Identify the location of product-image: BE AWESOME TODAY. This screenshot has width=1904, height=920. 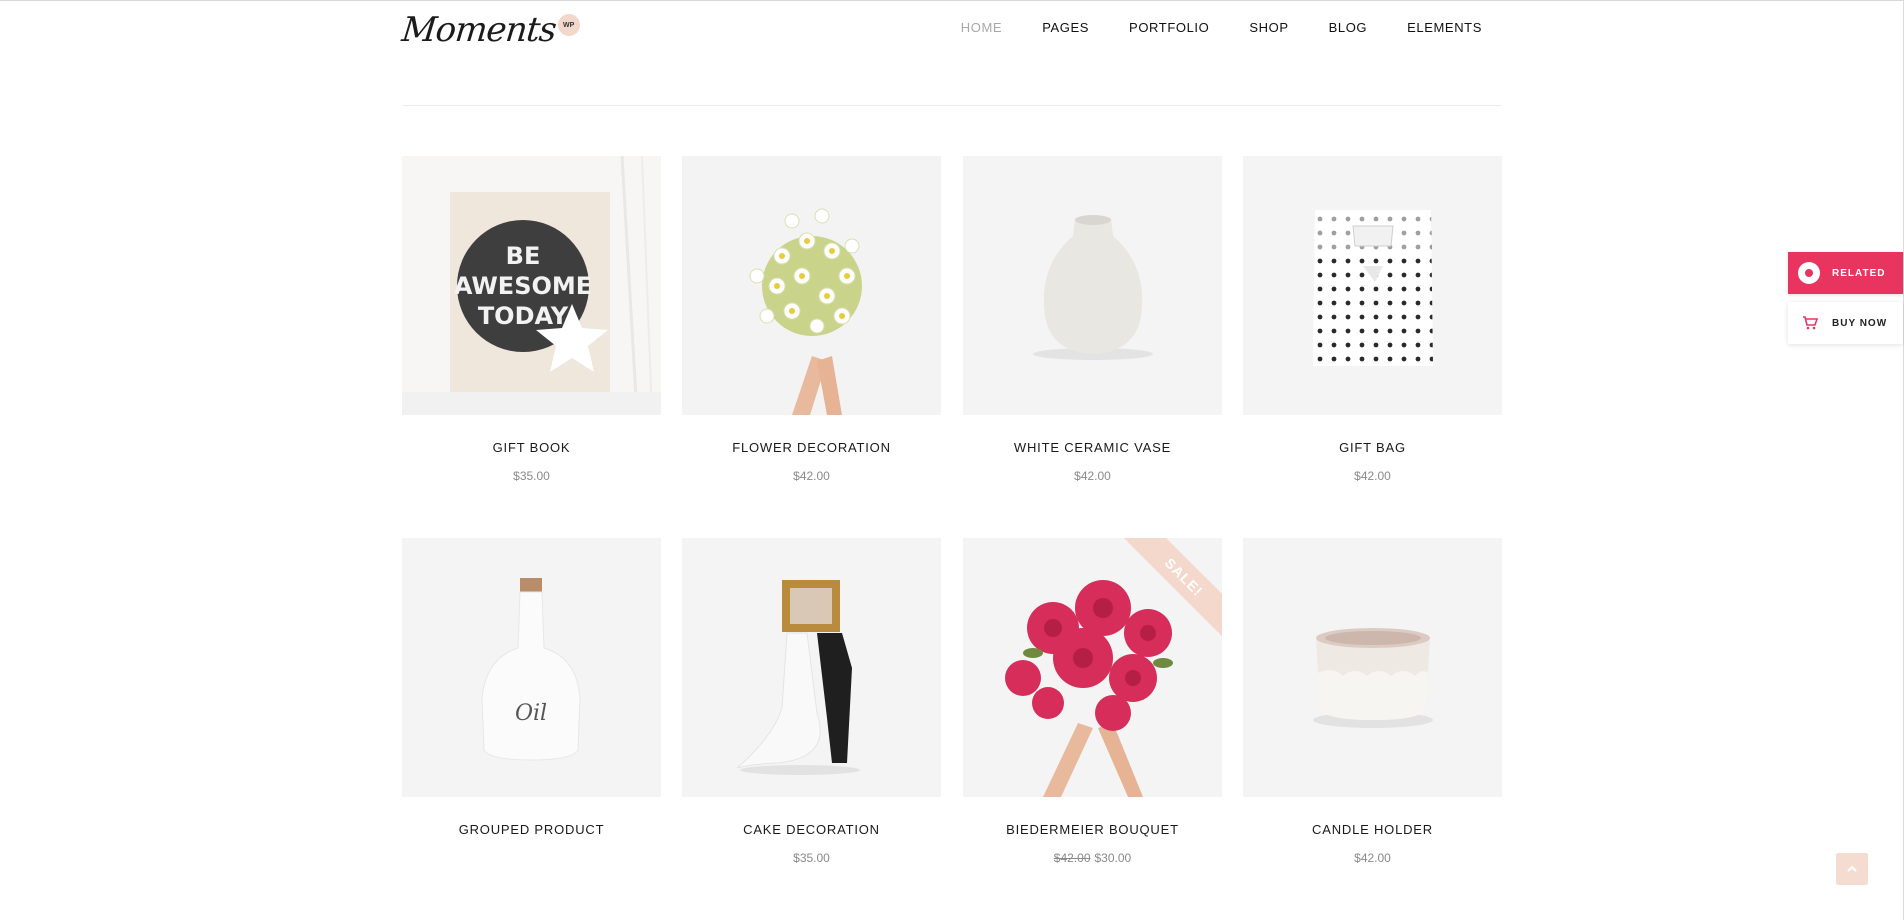
(531, 285).